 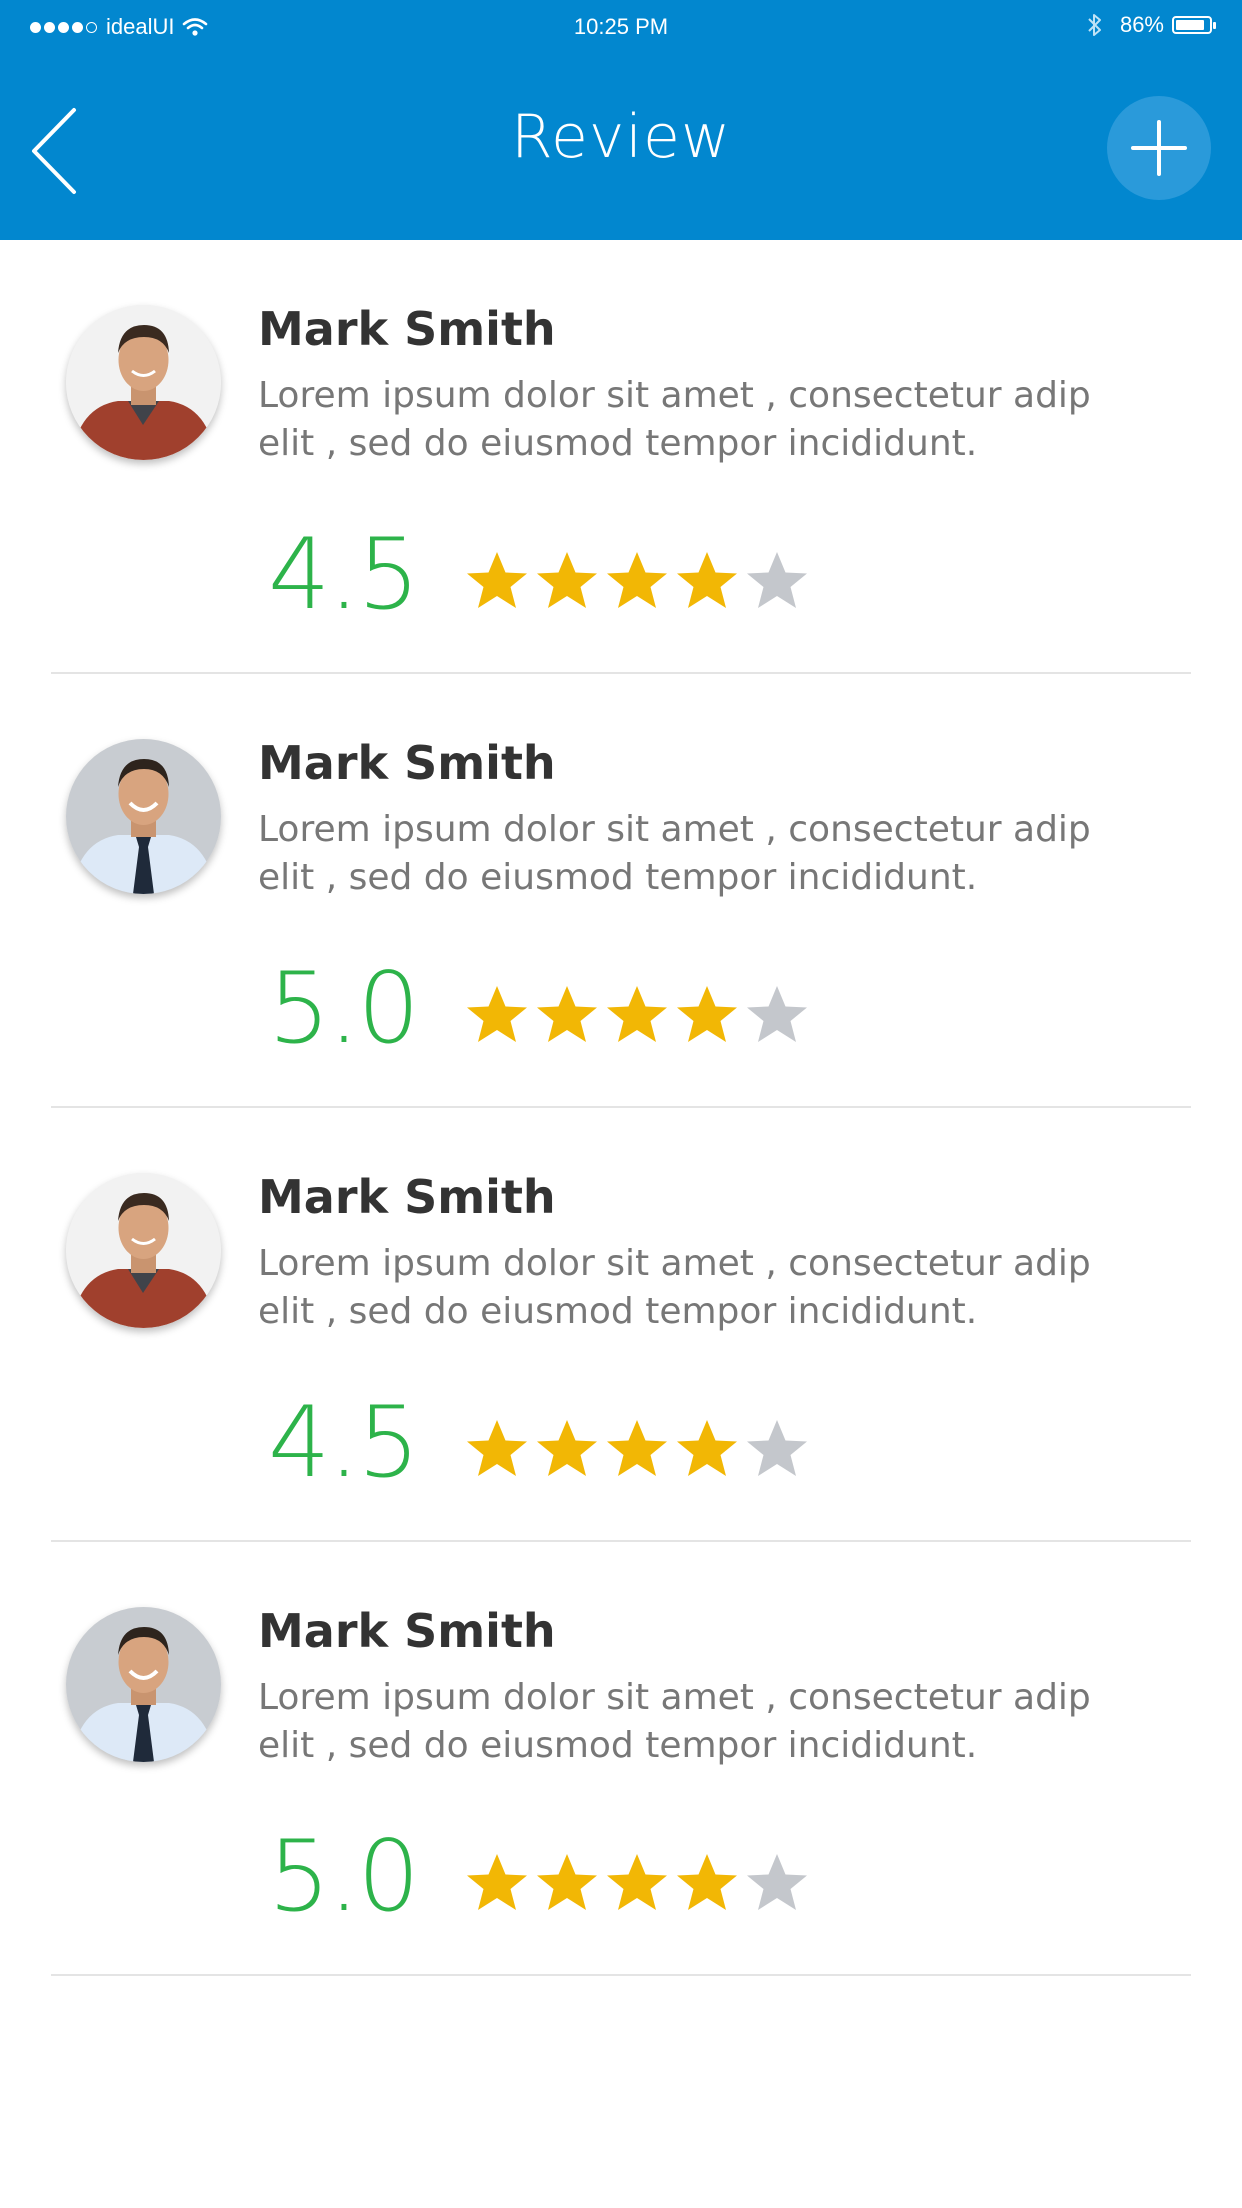 I want to click on add-review-button, so click(x=1159, y=148).